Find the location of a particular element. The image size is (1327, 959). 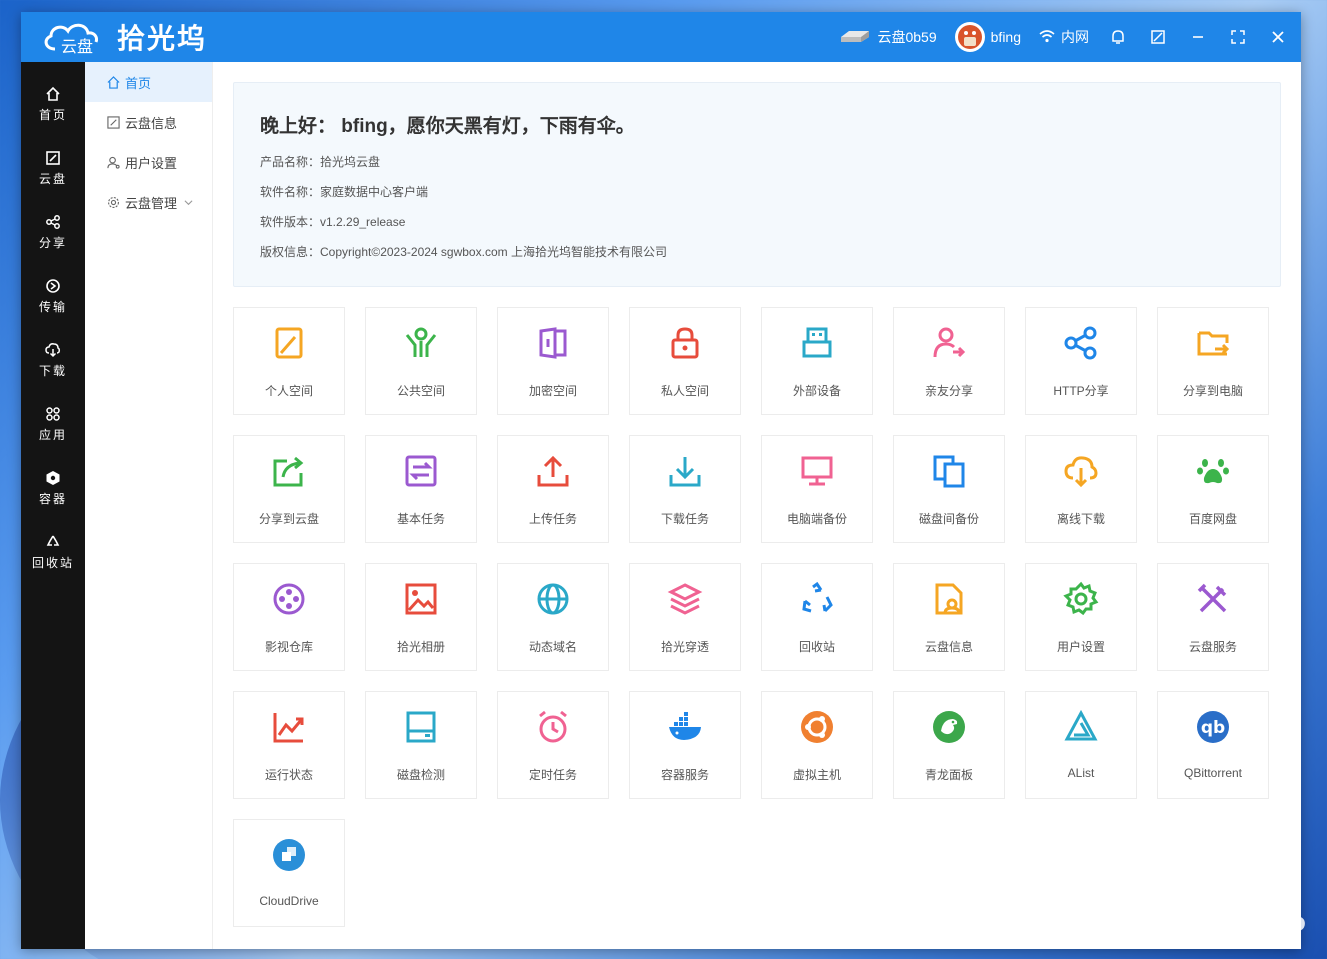

rail-item-apps: 应用 is located at coordinates (53, 424).